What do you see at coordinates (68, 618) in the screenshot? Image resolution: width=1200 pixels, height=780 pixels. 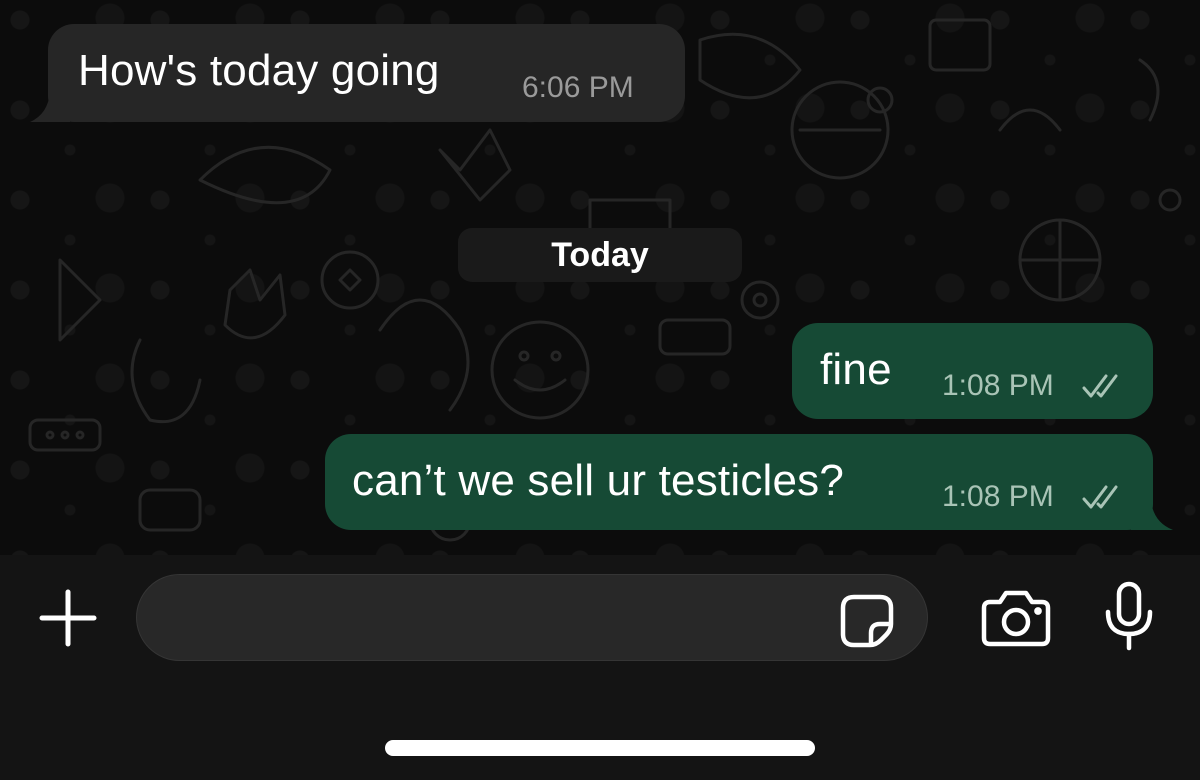 I see `plus-icon` at bounding box center [68, 618].